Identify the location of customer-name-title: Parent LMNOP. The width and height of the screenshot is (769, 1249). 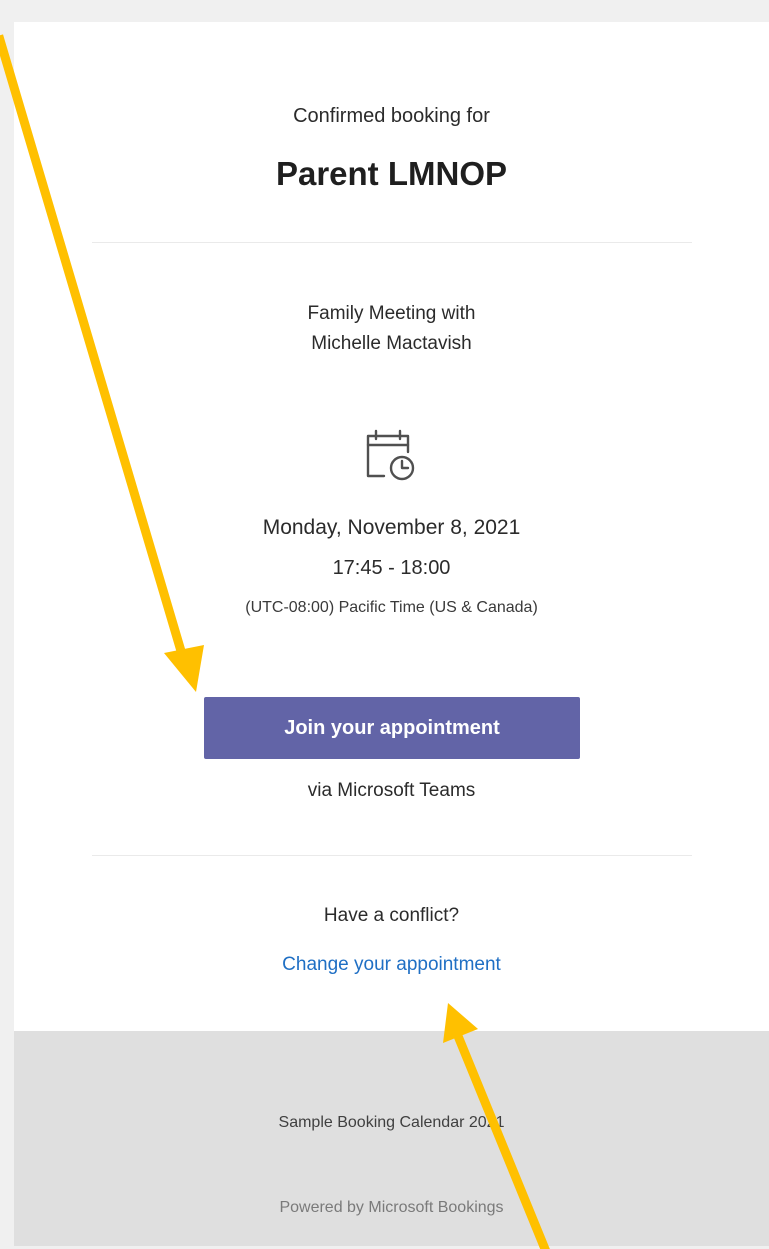
(391, 173).